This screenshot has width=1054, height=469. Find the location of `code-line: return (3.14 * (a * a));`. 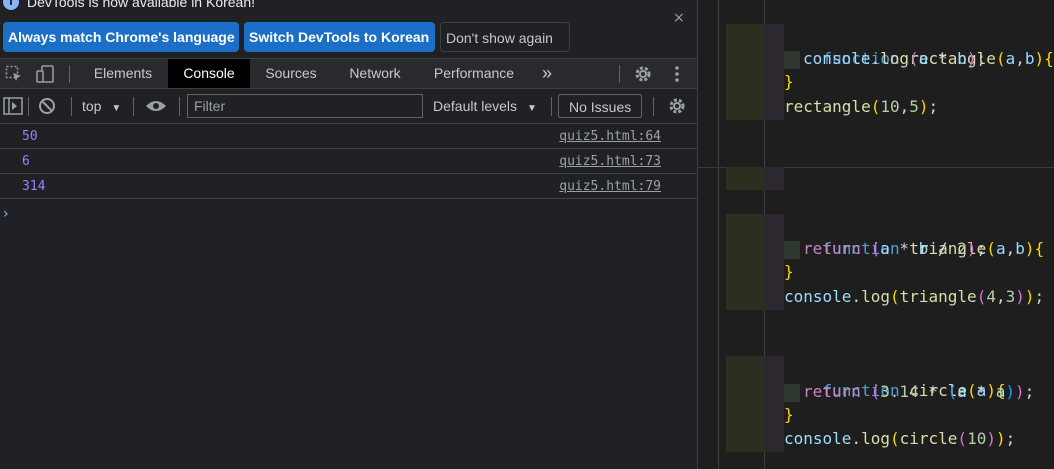

code-line: return (3.14 * (a * a)); is located at coordinates (909, 391).